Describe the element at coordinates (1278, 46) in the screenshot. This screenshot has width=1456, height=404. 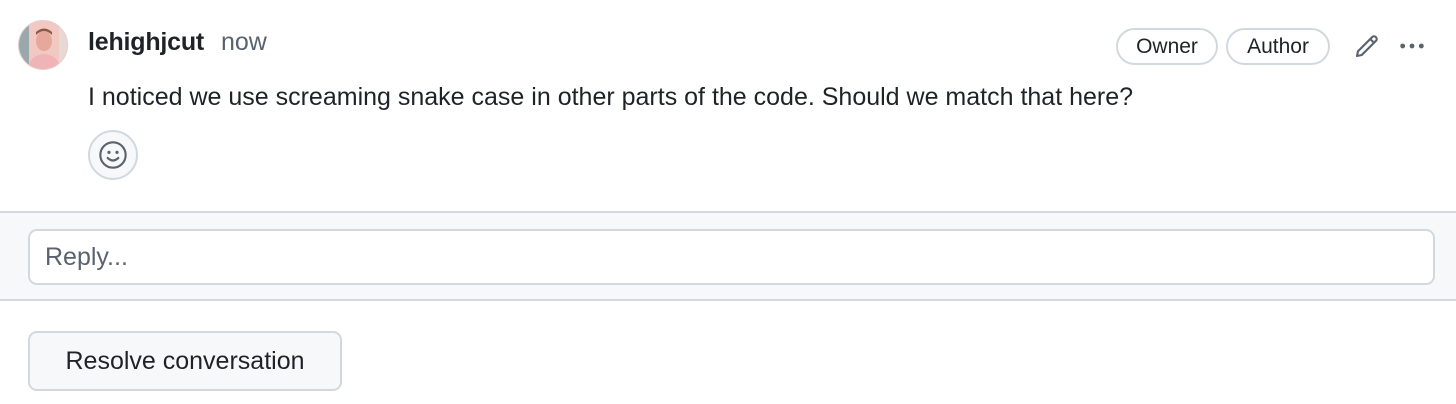
I see `author-badge: Author` at that location.